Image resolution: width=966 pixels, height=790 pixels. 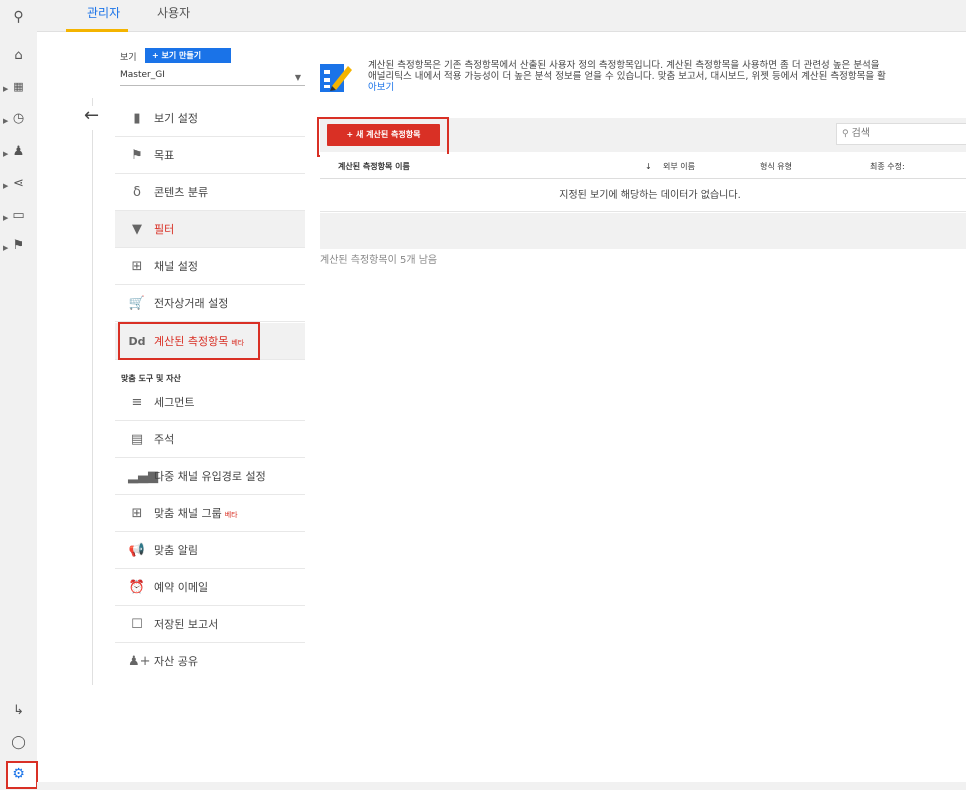 I want to click on cart-icon: 🛒, so click(x=137, y=303).